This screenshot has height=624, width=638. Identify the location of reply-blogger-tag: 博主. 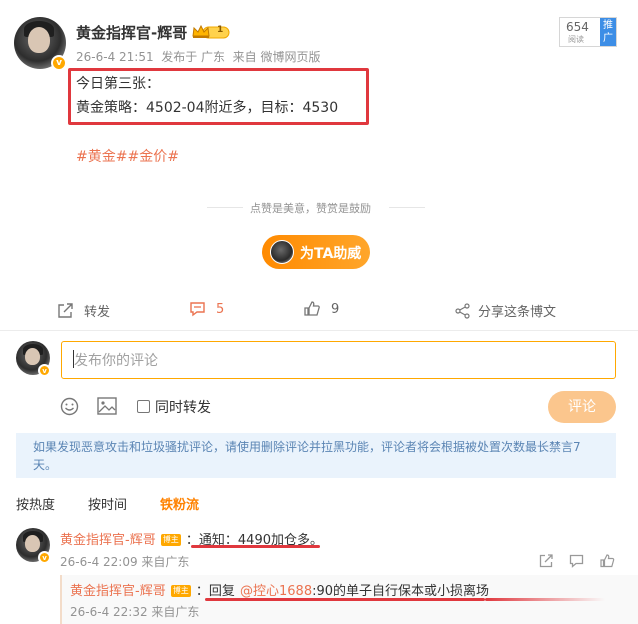
(180, 590).